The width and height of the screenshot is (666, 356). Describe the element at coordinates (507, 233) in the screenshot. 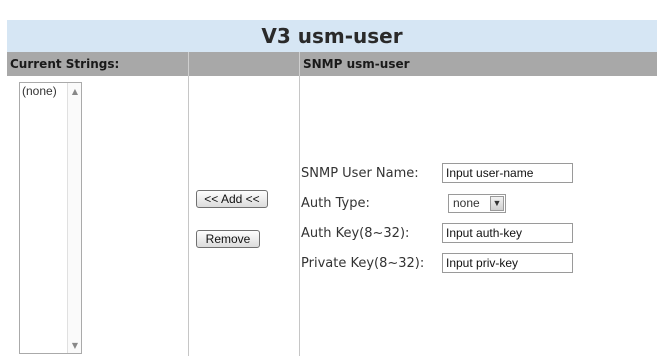

I see `auth-key-input: Input auth-key` at that location.